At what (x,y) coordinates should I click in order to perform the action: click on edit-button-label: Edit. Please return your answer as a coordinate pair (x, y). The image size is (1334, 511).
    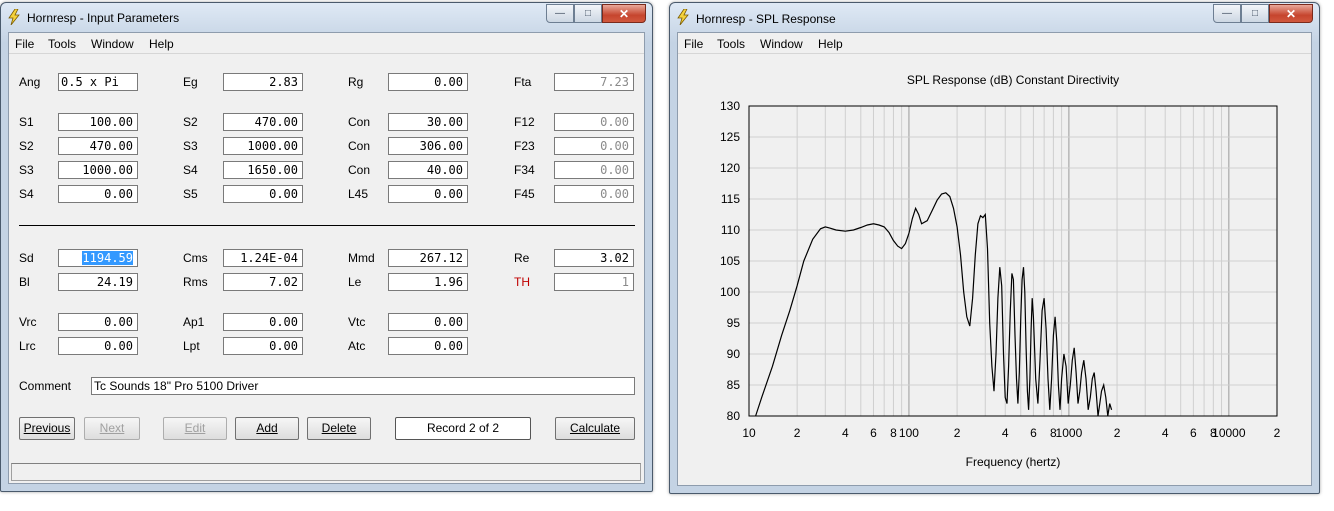
    Looking at the image, I should click on (195, 428).